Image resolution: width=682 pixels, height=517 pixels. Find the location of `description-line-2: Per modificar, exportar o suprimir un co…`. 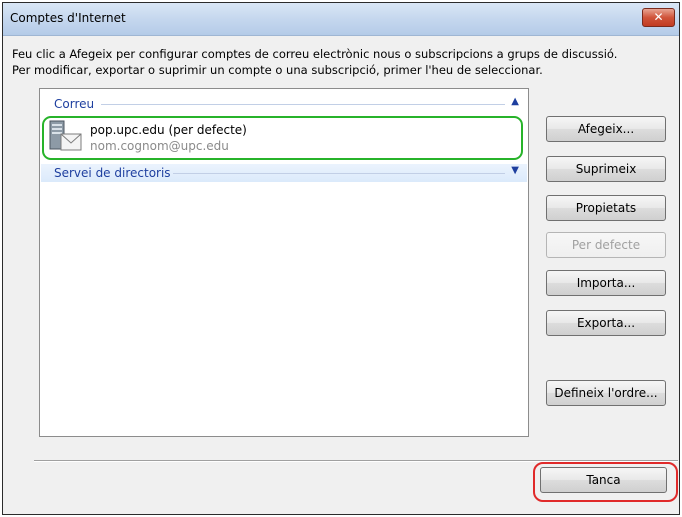

description-line-2: Per modificar, exportar o suprimir un co… is located at coordinates (277, 70).